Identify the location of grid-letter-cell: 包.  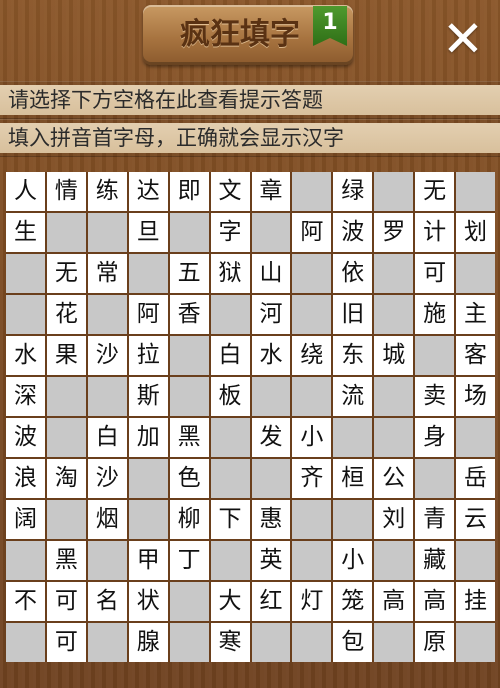
(353, 642).